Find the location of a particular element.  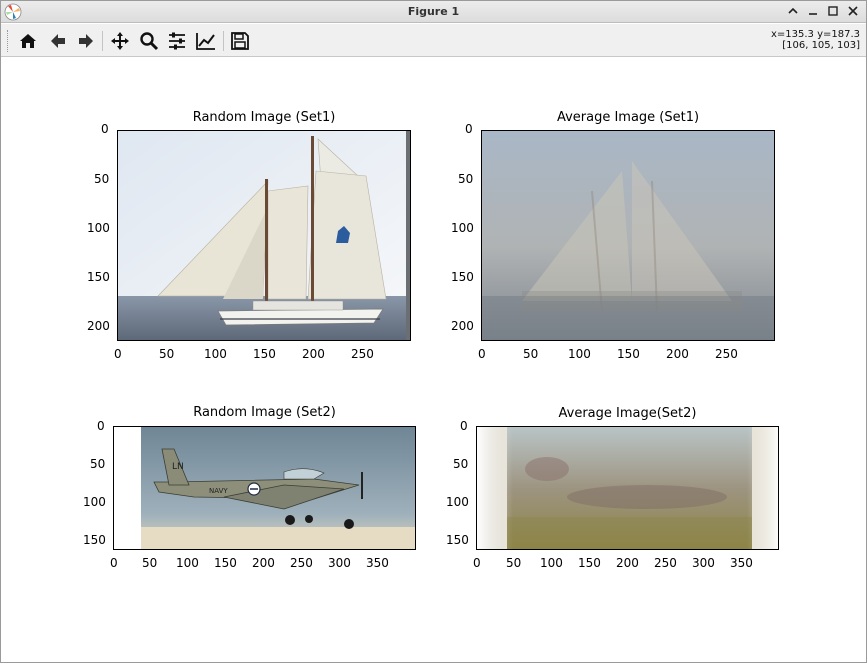

forward-icon is located at coordinates (86, 41).